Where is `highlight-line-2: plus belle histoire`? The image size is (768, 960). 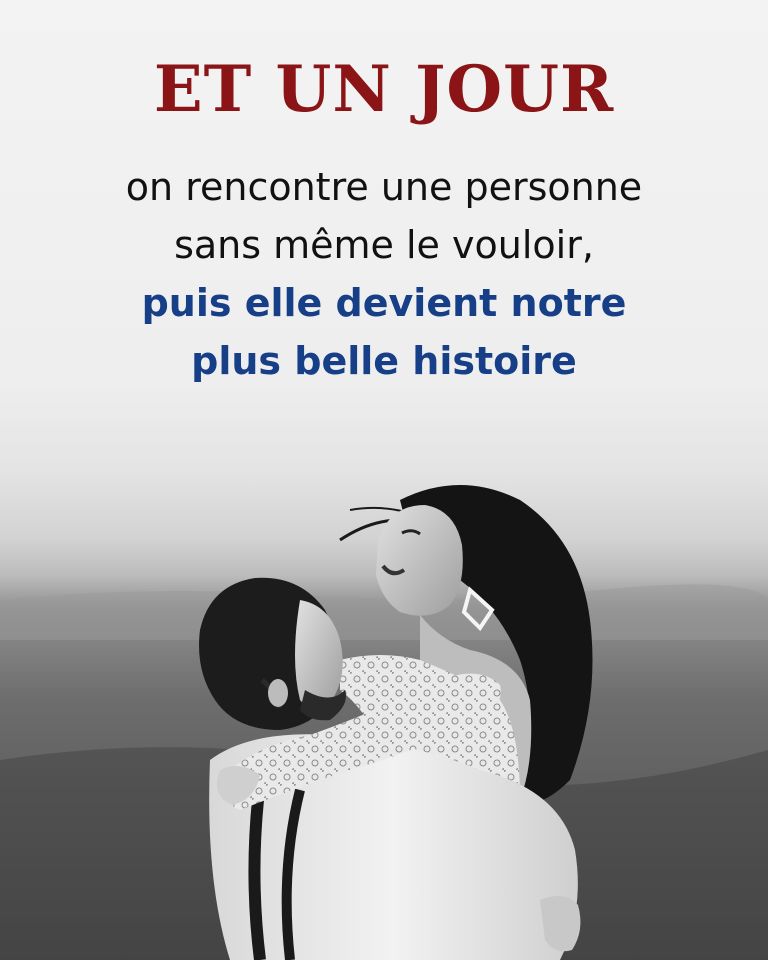
highlight-line-2: plus belle histoire is located at coordinates (384, 361).